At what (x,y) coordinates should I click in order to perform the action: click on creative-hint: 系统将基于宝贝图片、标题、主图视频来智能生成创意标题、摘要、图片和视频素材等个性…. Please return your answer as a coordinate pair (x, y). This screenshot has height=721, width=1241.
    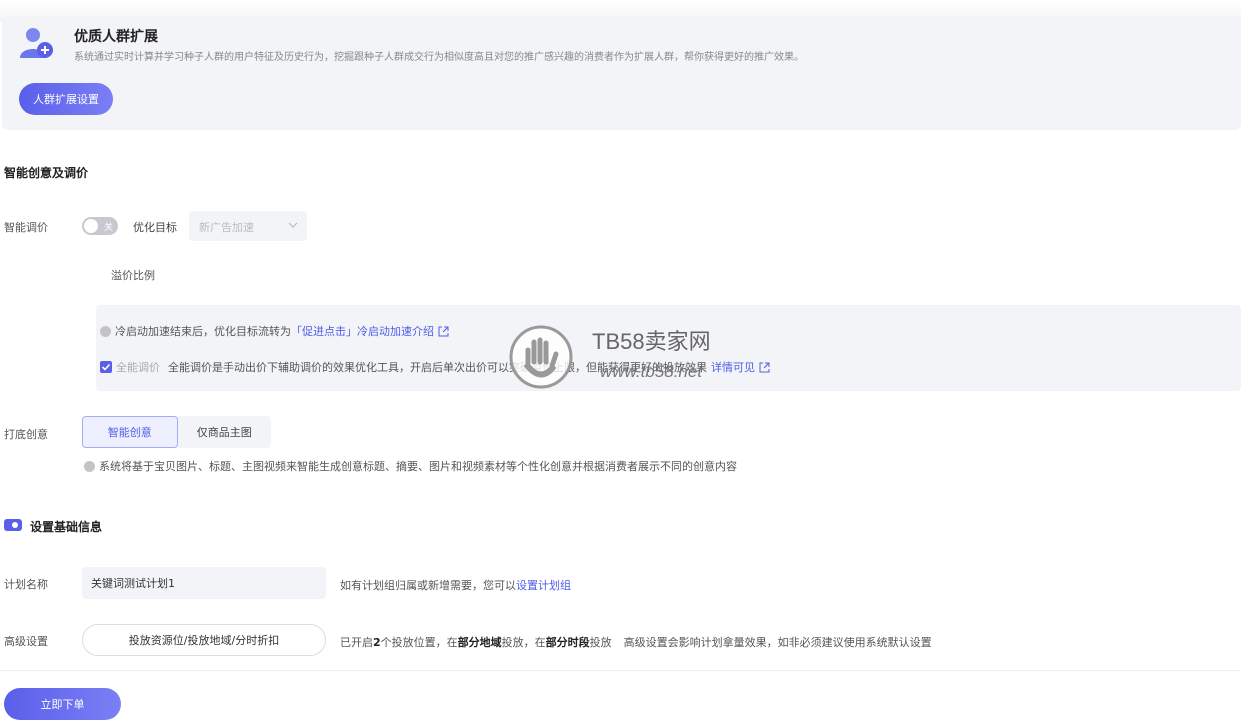
    Looking at the image, I should click on (410, 466).